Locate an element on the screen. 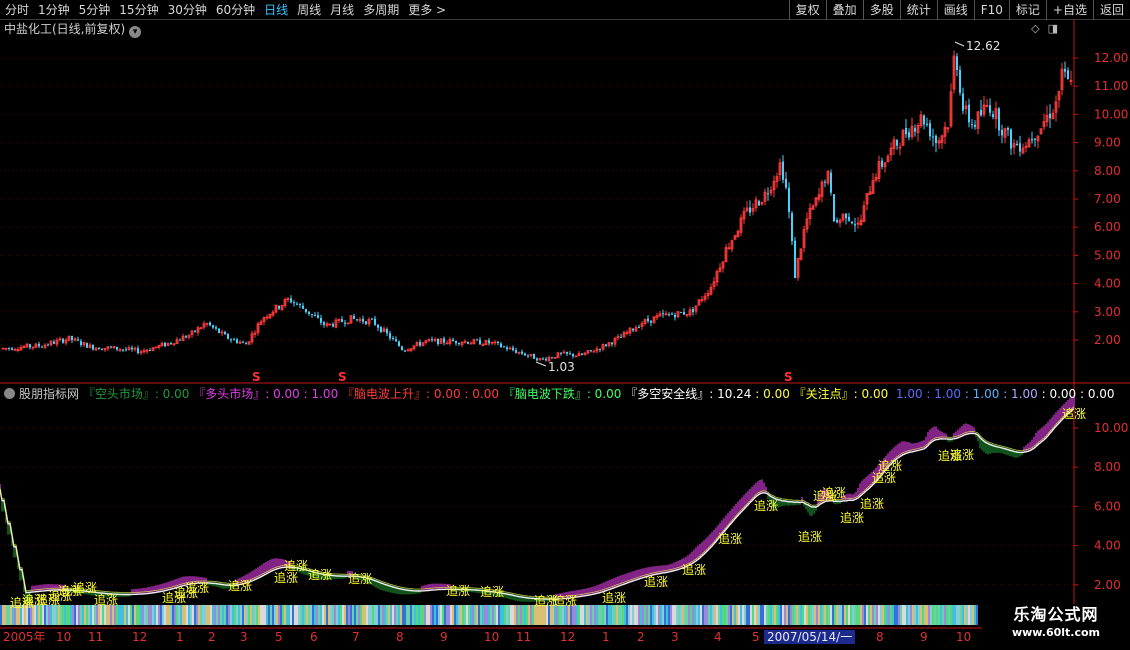 Image resolution: width=1130 pixels, height=650 pixels. panel-toggle-icon: ◨ is located at coordinates (1053, 28).